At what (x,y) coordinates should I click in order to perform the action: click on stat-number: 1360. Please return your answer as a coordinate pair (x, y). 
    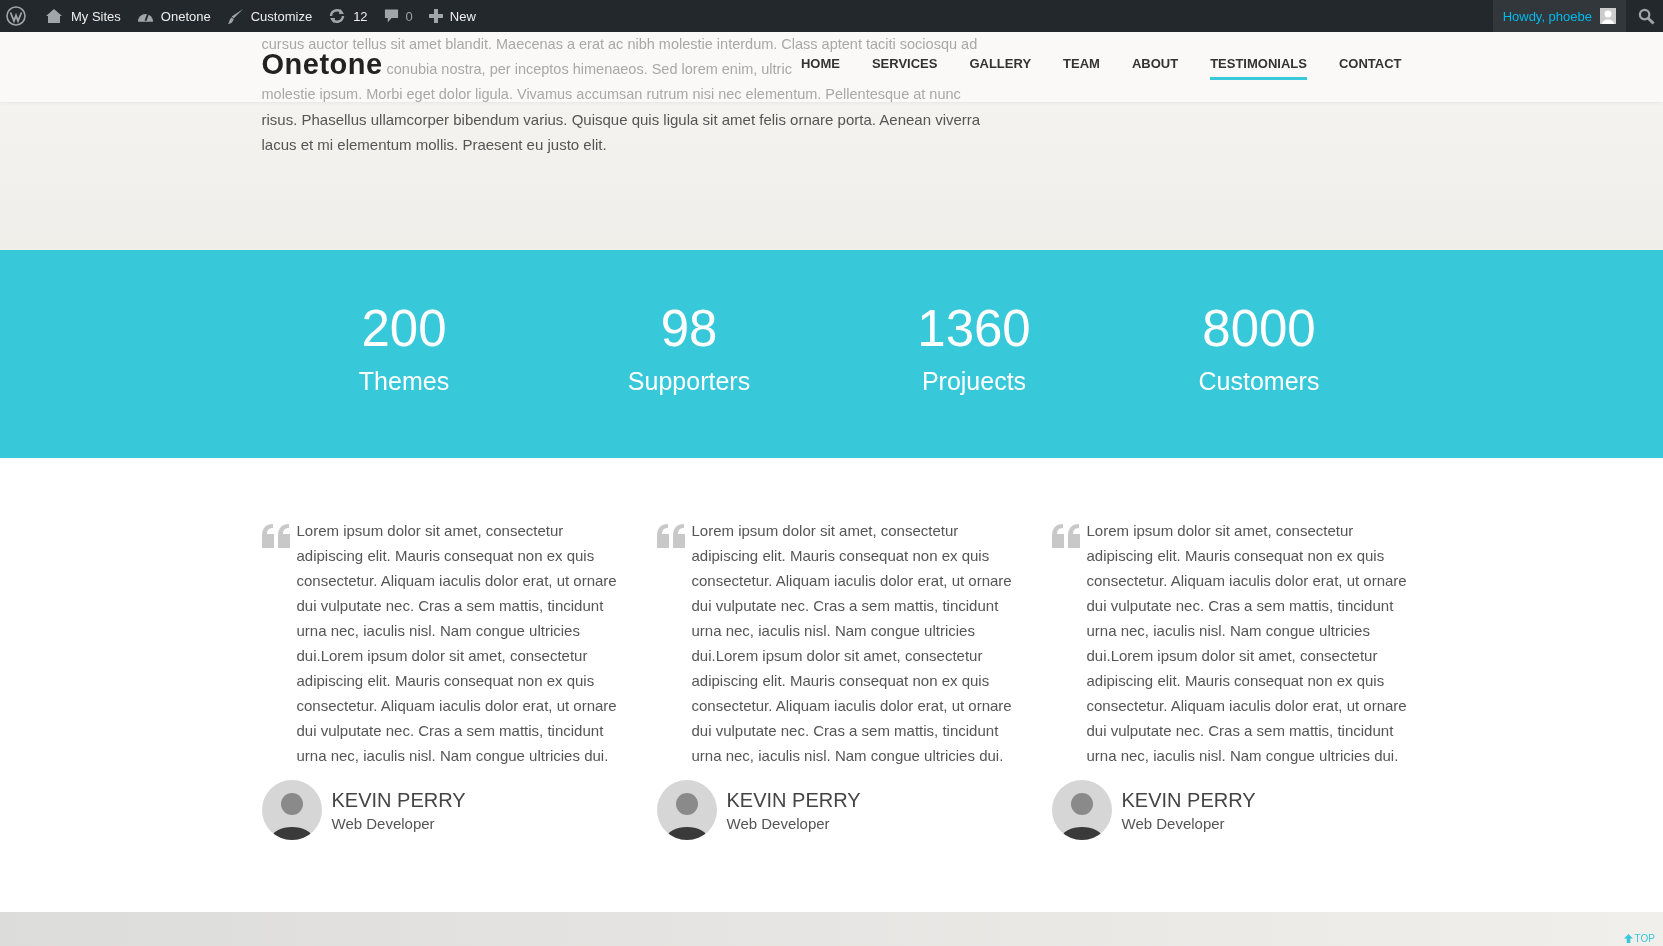
    Looking at the image, I should click on (974, 328).